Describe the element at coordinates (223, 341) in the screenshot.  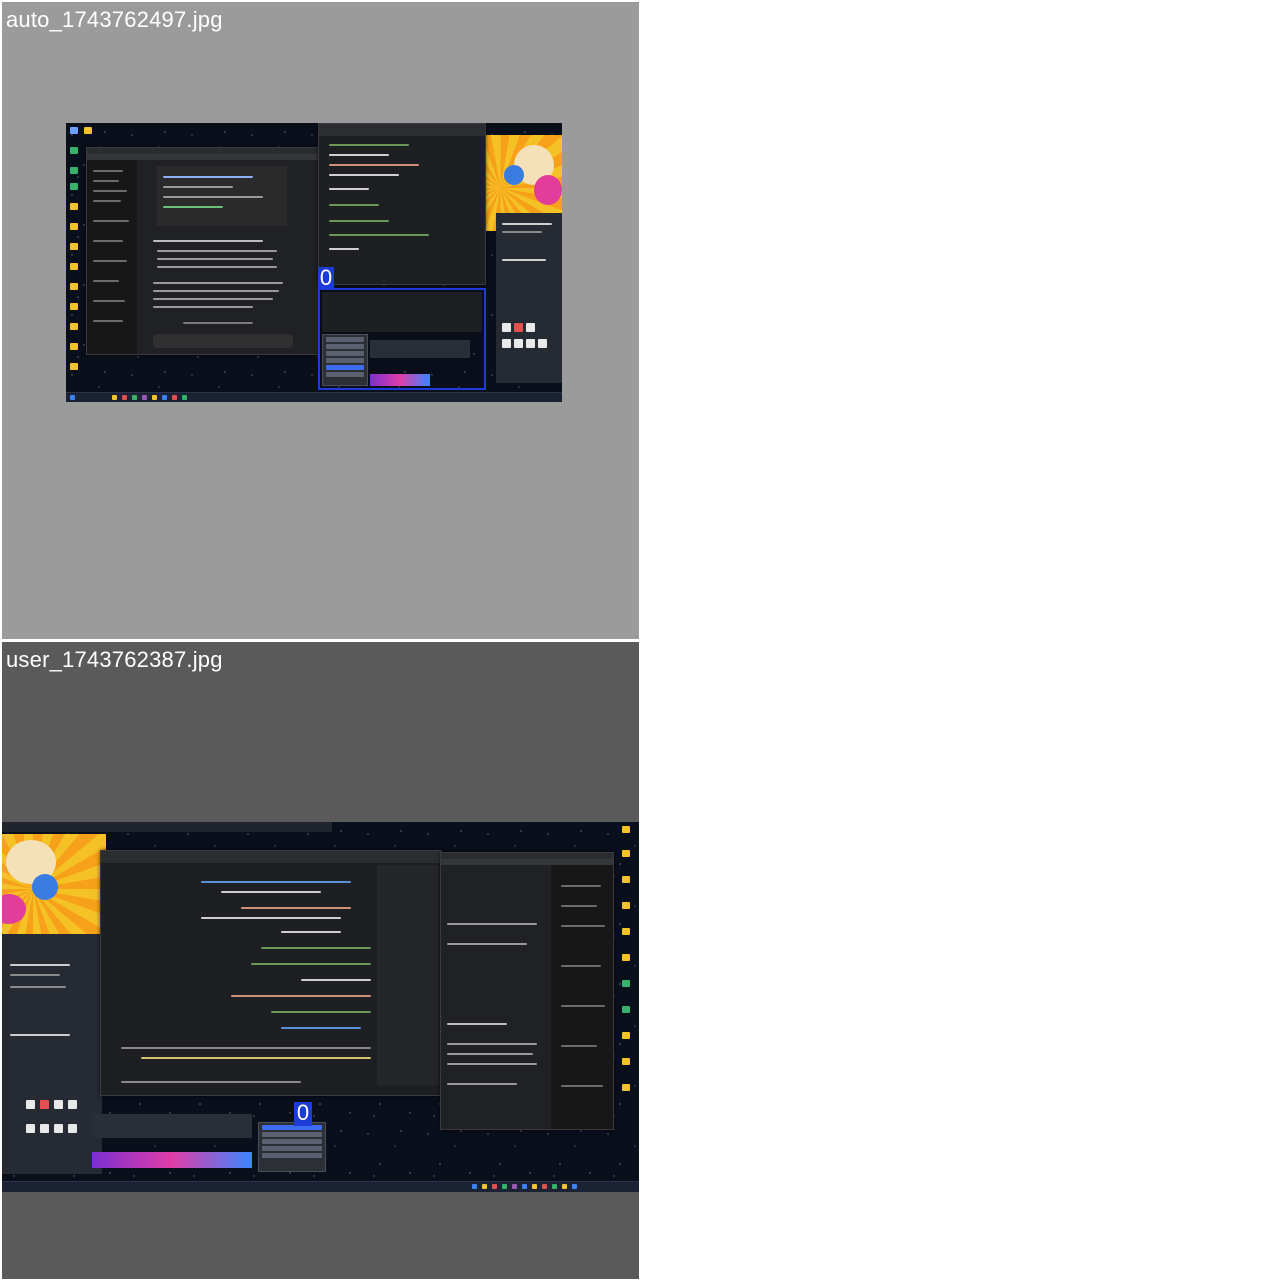
I see `chat-input-box` at that location.